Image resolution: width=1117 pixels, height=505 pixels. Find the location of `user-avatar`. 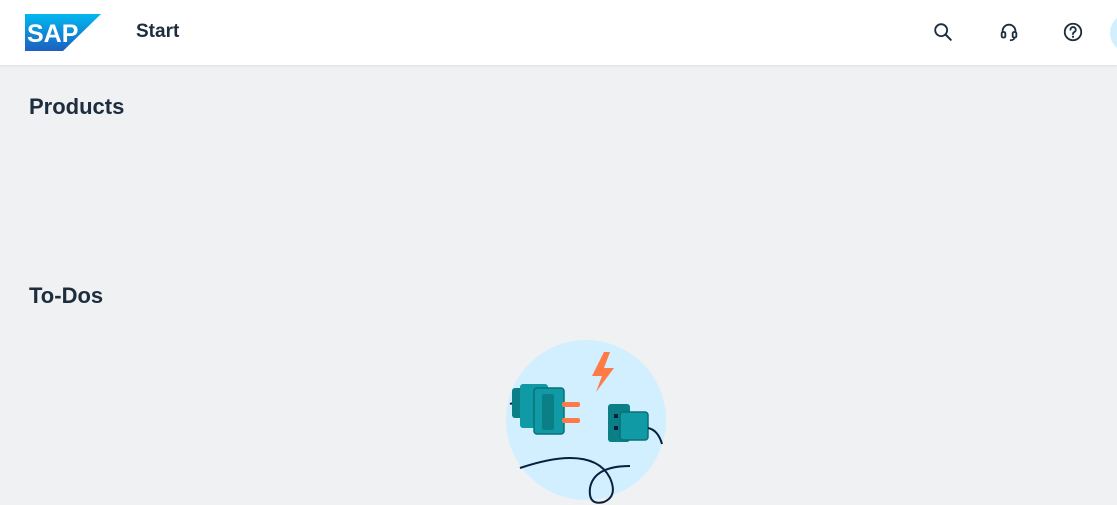

user-avatar is located at coordinates (1113, 33).